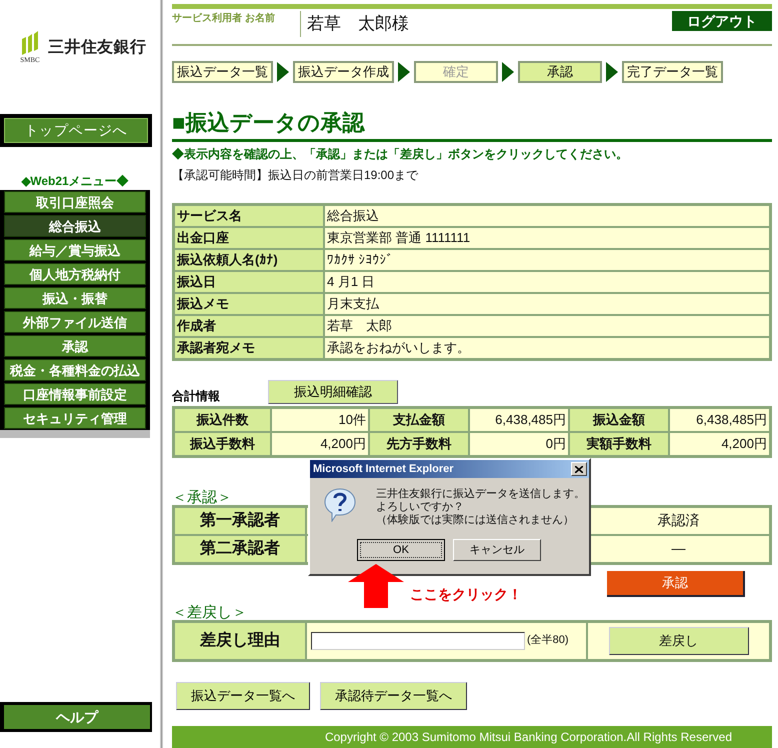 The image size is (778, 748). I want to click on table-cell: 承認をおねがいします。, so click(547, 347).